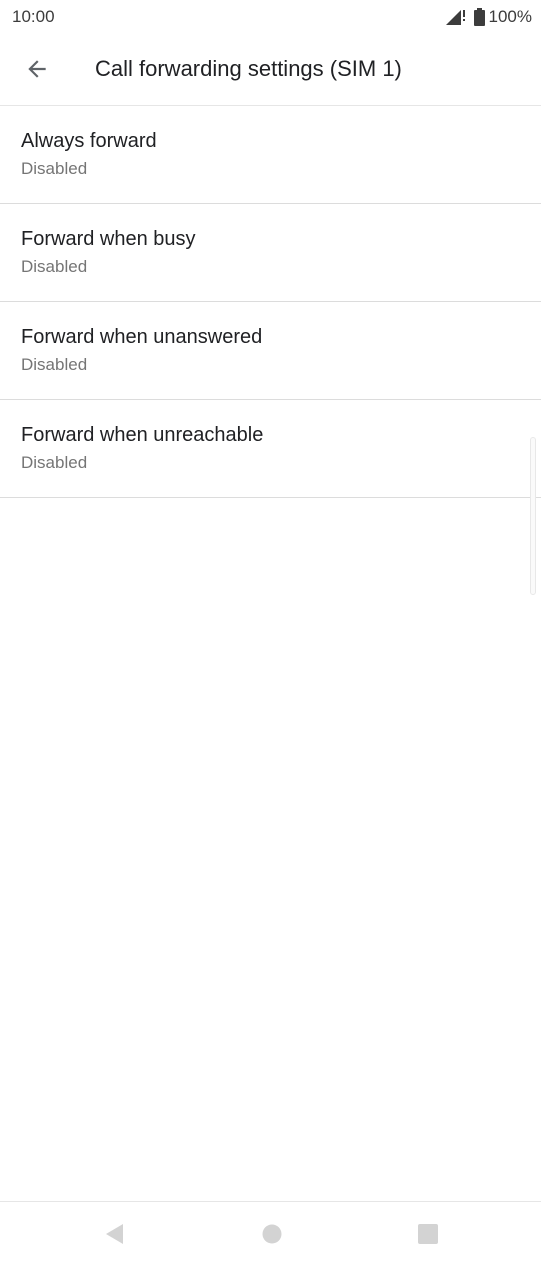 This screenshot has width=541, height=1264. What do you see at coordinates (270, 351) in the screenshot?
I see `list-item-forward-when-unanswered: Forward when unanswered Disabled` at bounding box center [270, 351].